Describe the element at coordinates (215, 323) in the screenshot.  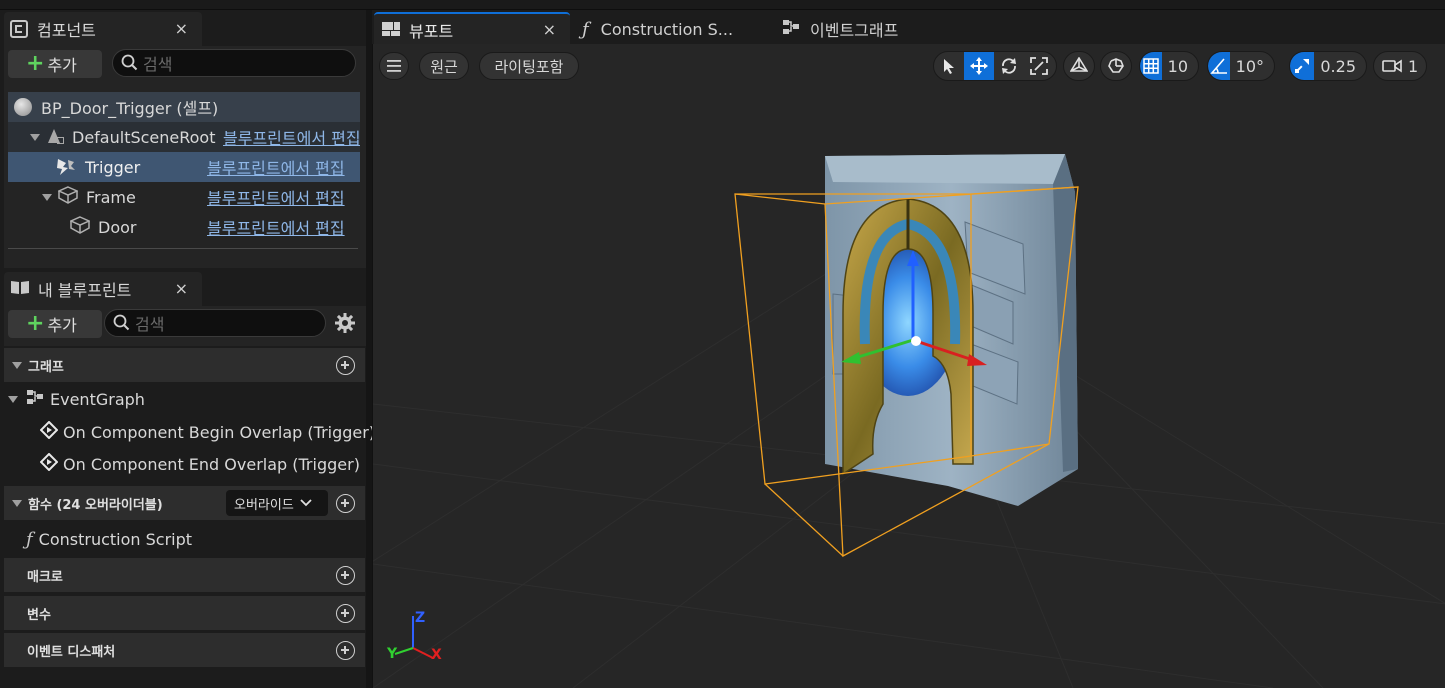
I see `blueprint-search-input: 검색` at that location.